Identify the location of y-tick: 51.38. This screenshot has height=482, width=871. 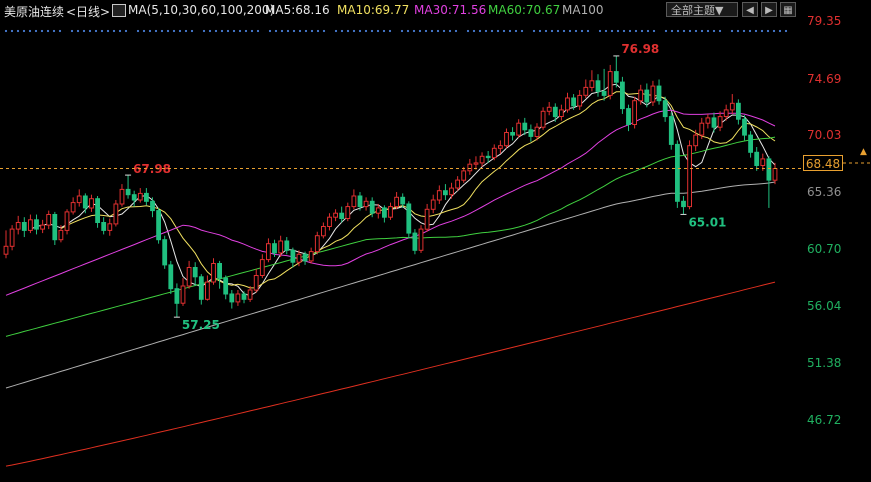
(824, 363).